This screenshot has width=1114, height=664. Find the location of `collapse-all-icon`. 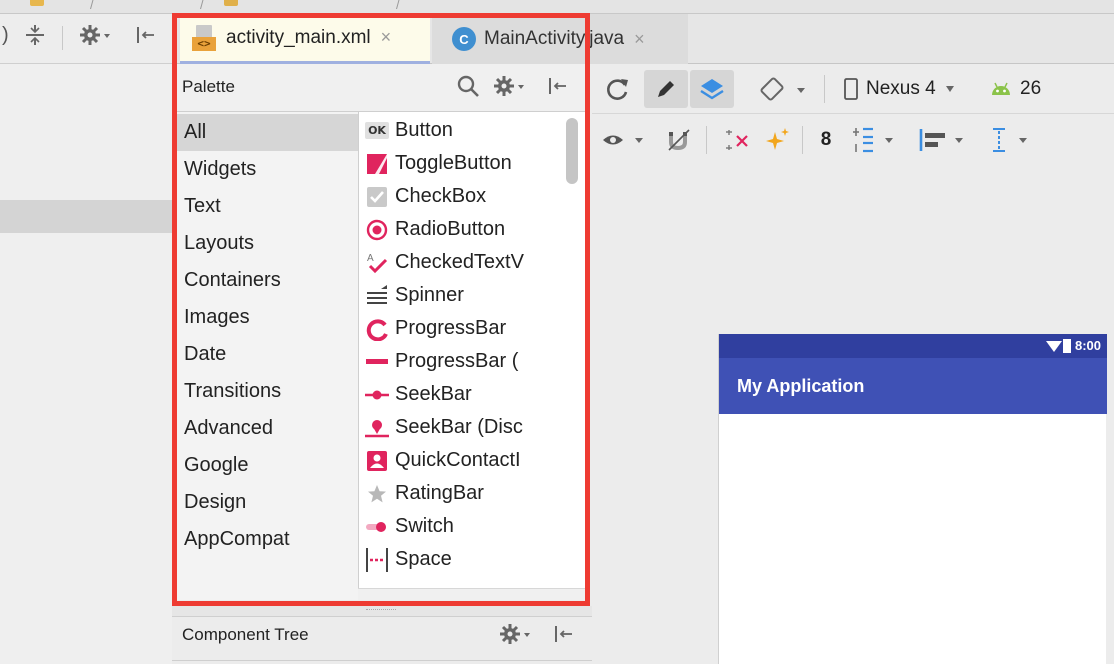

collapse-all-icon is located at coordinates (35, 38).